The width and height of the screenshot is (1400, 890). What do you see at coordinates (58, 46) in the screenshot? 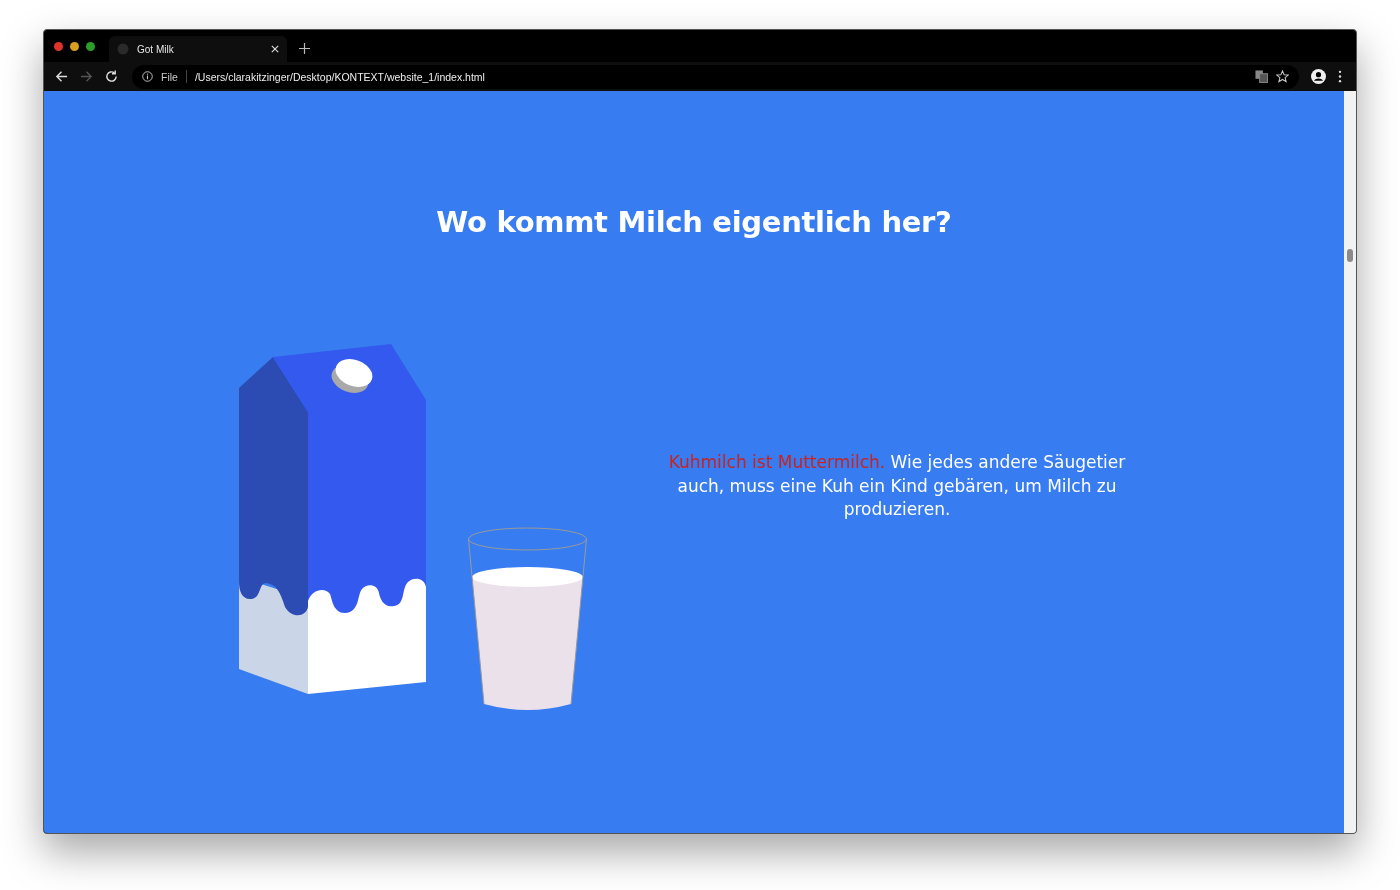
I see `close-window-button` at bounding box center [58, 46].